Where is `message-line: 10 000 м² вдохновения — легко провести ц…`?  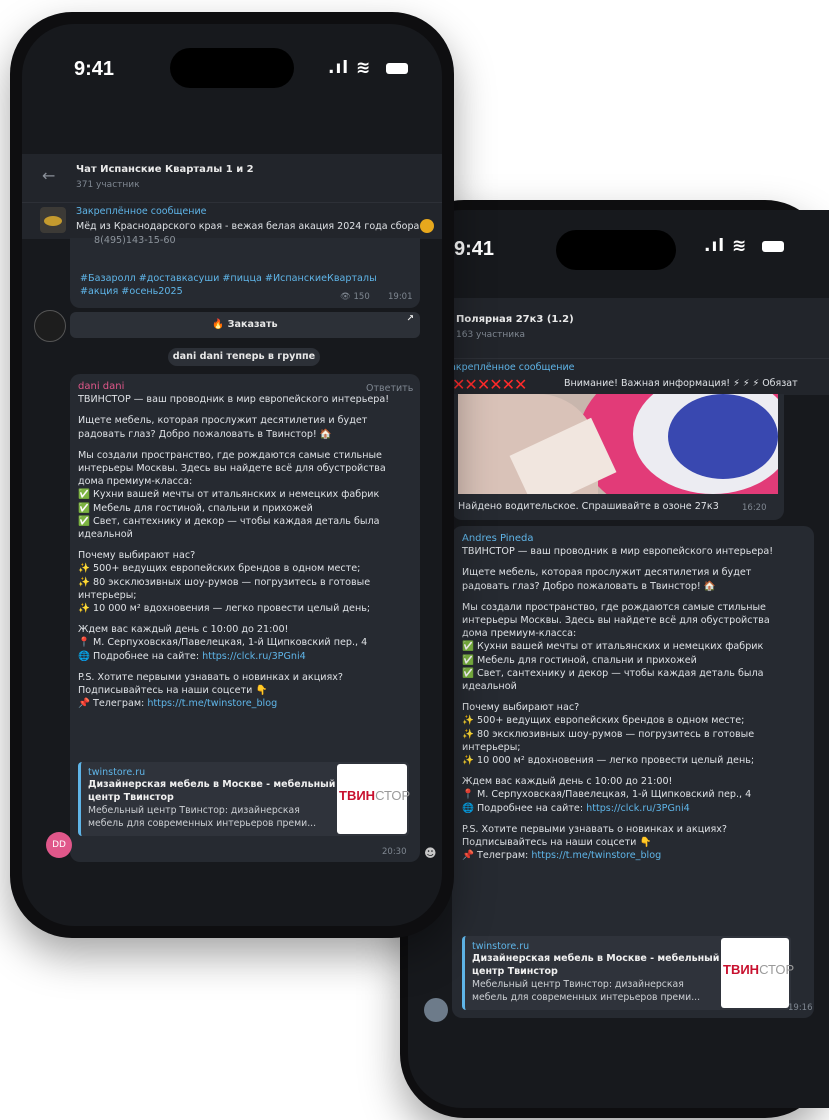 message-line: 10 000 м² вдохновения — легко провести ц… is located at coordinates (616, 761).